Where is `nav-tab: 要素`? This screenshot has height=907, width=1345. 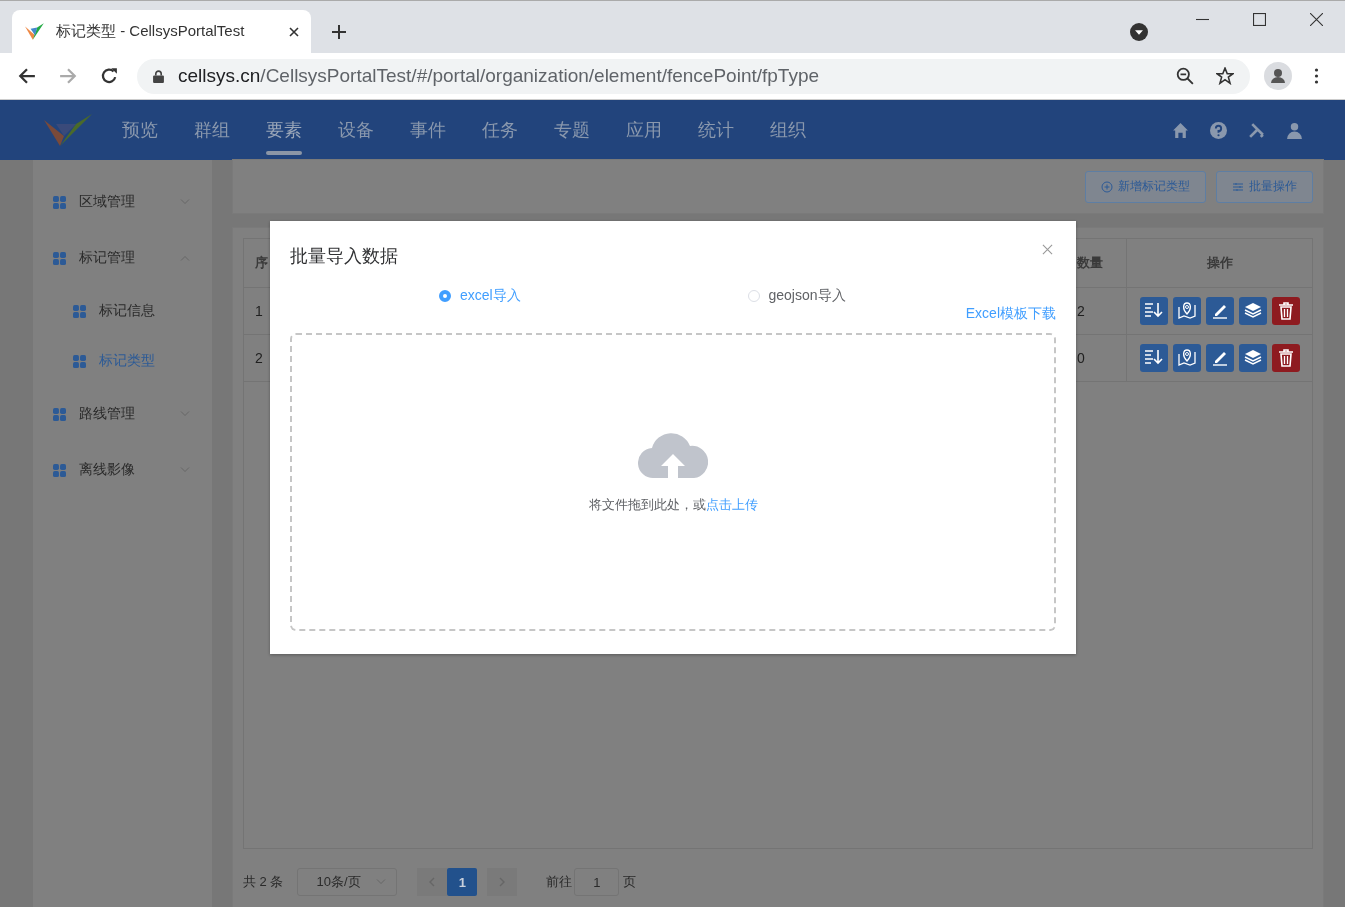 nav-tab: 要素 is located at coordinates (284, 130).